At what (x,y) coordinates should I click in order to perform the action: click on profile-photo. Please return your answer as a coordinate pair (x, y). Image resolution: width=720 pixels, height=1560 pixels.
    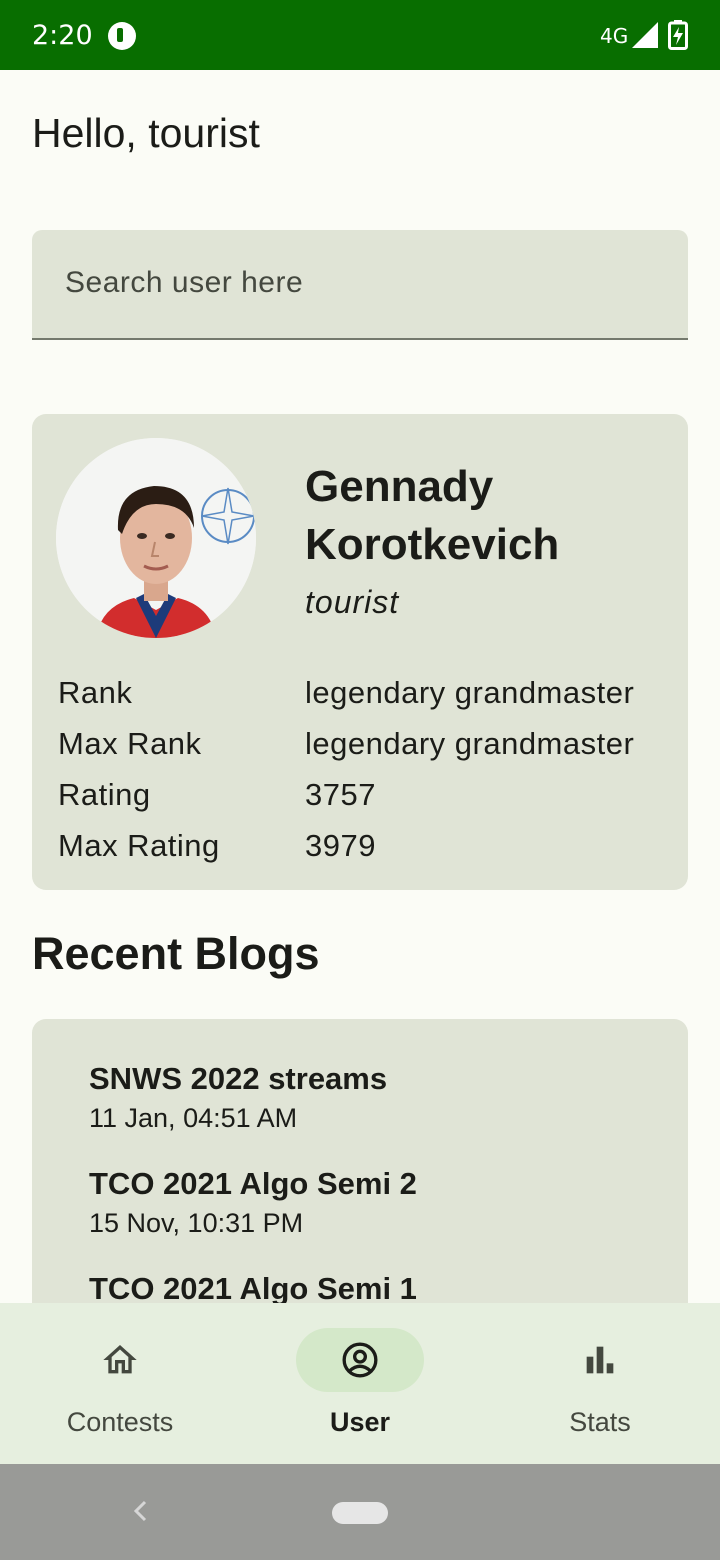
    Looking at the image, I should click on (156, 538).